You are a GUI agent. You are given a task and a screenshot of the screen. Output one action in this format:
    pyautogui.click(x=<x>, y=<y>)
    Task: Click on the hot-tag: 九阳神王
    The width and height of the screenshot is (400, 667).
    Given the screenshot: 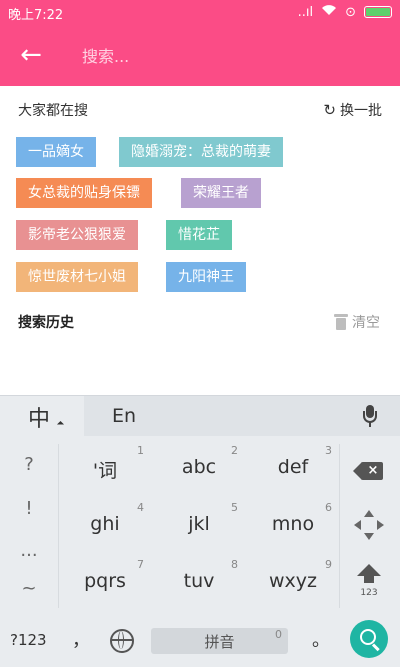 What is the action you would take?
    pyautogui.click(x=206, y=277)
    